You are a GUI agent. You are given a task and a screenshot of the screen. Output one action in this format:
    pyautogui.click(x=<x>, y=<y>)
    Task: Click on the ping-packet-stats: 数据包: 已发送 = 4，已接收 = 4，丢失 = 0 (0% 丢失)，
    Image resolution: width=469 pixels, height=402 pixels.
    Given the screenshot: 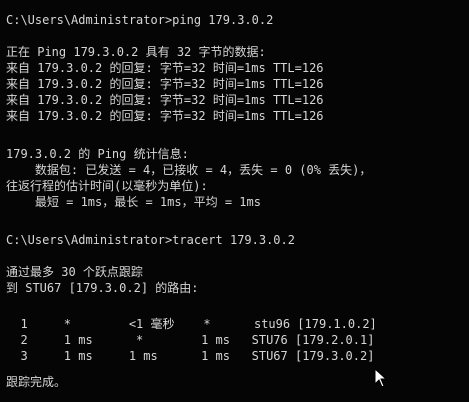 What is the action you would take?
    pyautogui.click(x=189, y=170)
    